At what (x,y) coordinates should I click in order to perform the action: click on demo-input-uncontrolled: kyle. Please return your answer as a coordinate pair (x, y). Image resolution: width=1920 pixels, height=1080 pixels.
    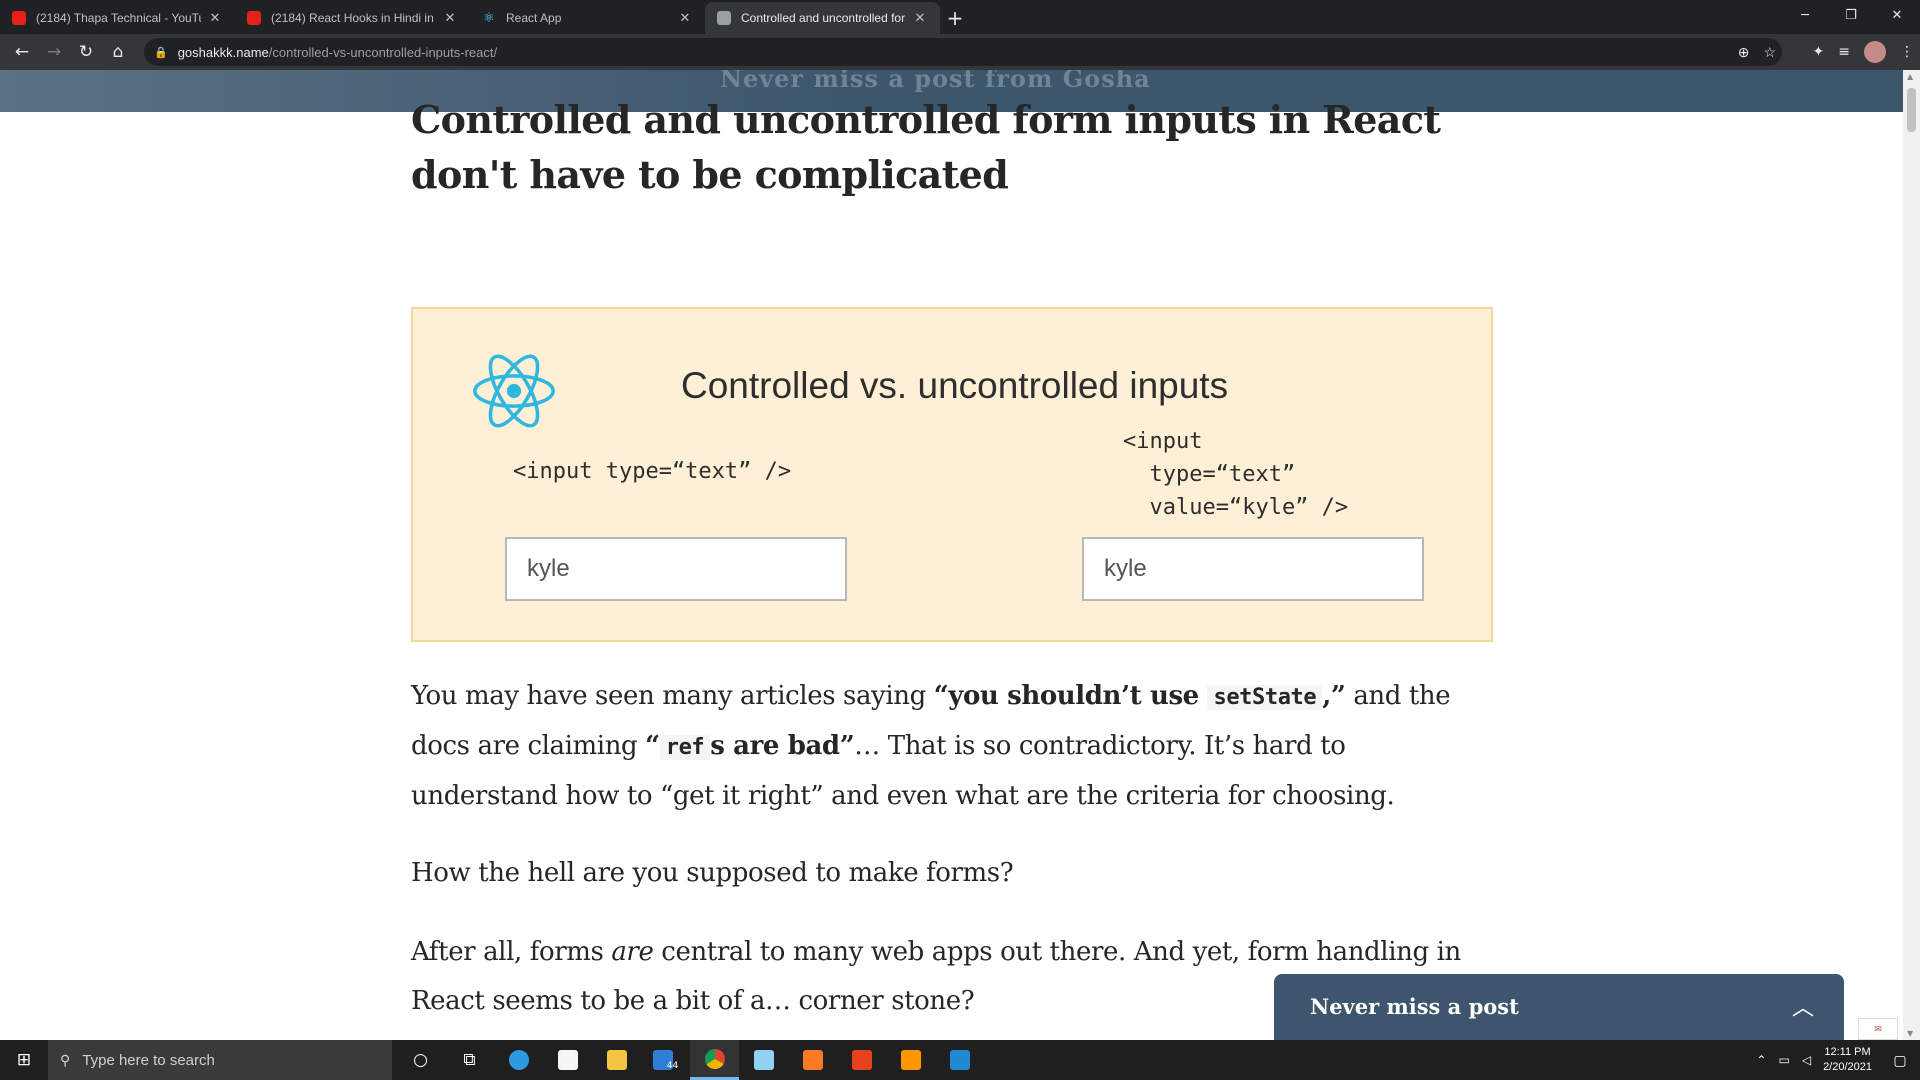
    Looking at the image, I should click on (676, 569).